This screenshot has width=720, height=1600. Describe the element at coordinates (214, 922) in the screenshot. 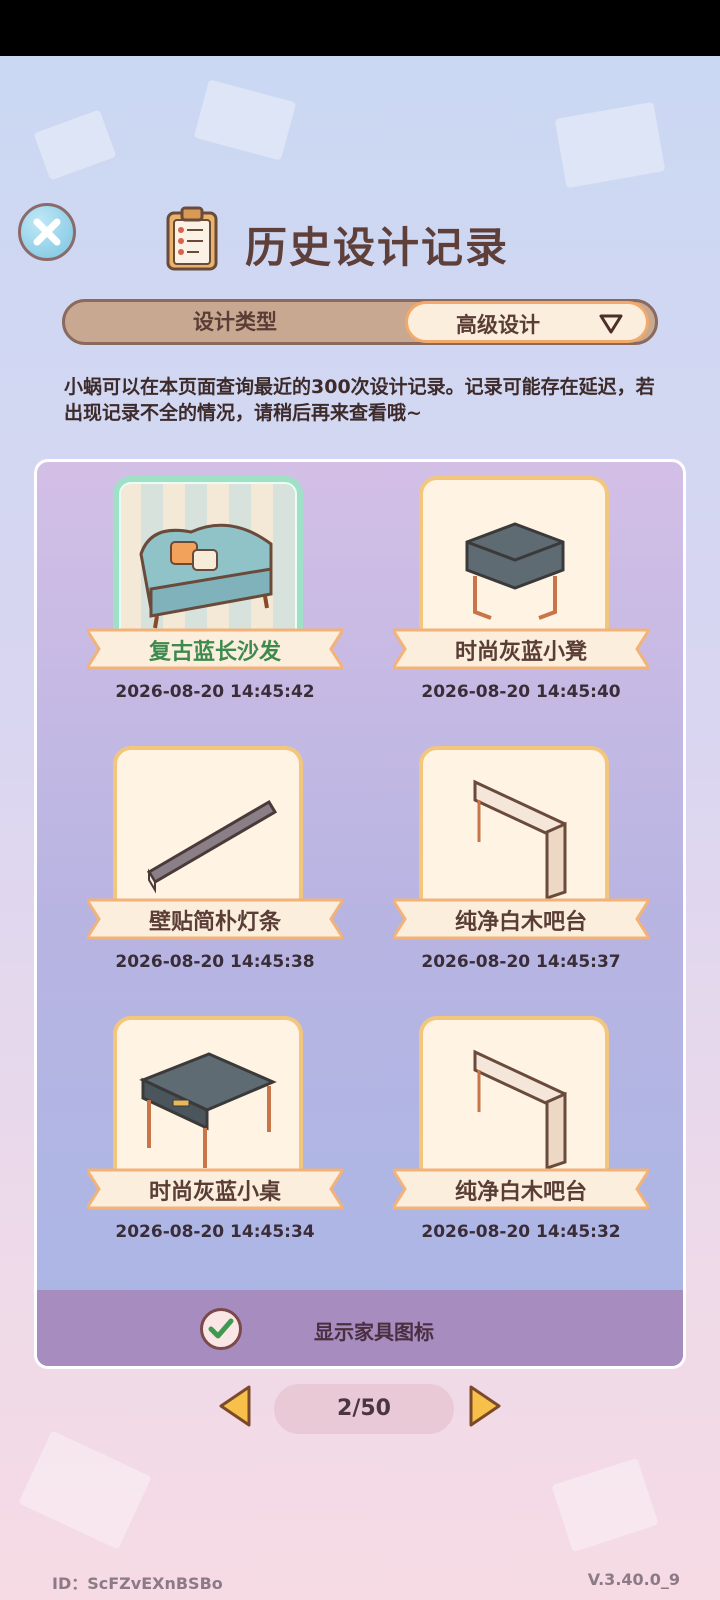

I see `record-name: 壁贴简朴灯条` at that location.